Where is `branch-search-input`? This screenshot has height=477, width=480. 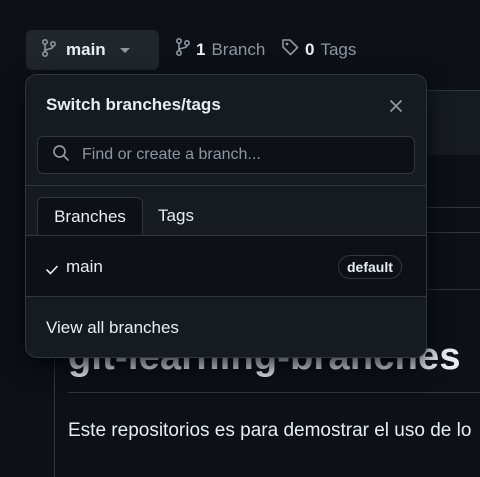 branch-search-input is located at coordinates (232, 155).